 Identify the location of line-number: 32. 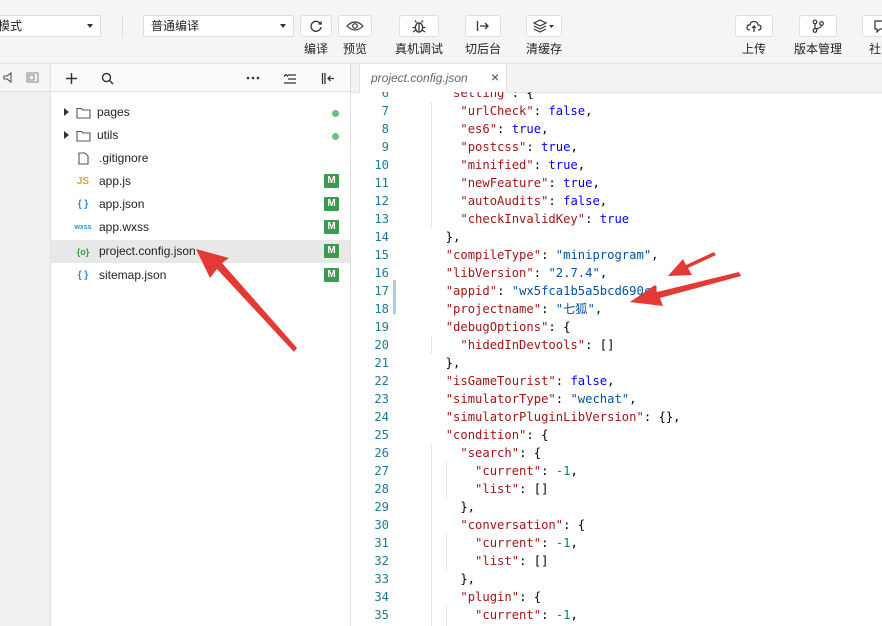
(381, 561).